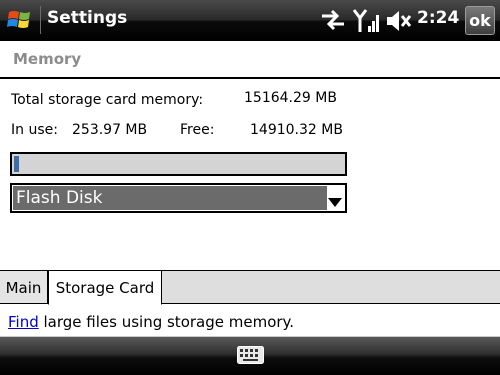 The width and height of the screenshot is (500, 375). Describe the element at coordinates (24, 287) in the screenshot. I see `tab-main: Main` at that location.